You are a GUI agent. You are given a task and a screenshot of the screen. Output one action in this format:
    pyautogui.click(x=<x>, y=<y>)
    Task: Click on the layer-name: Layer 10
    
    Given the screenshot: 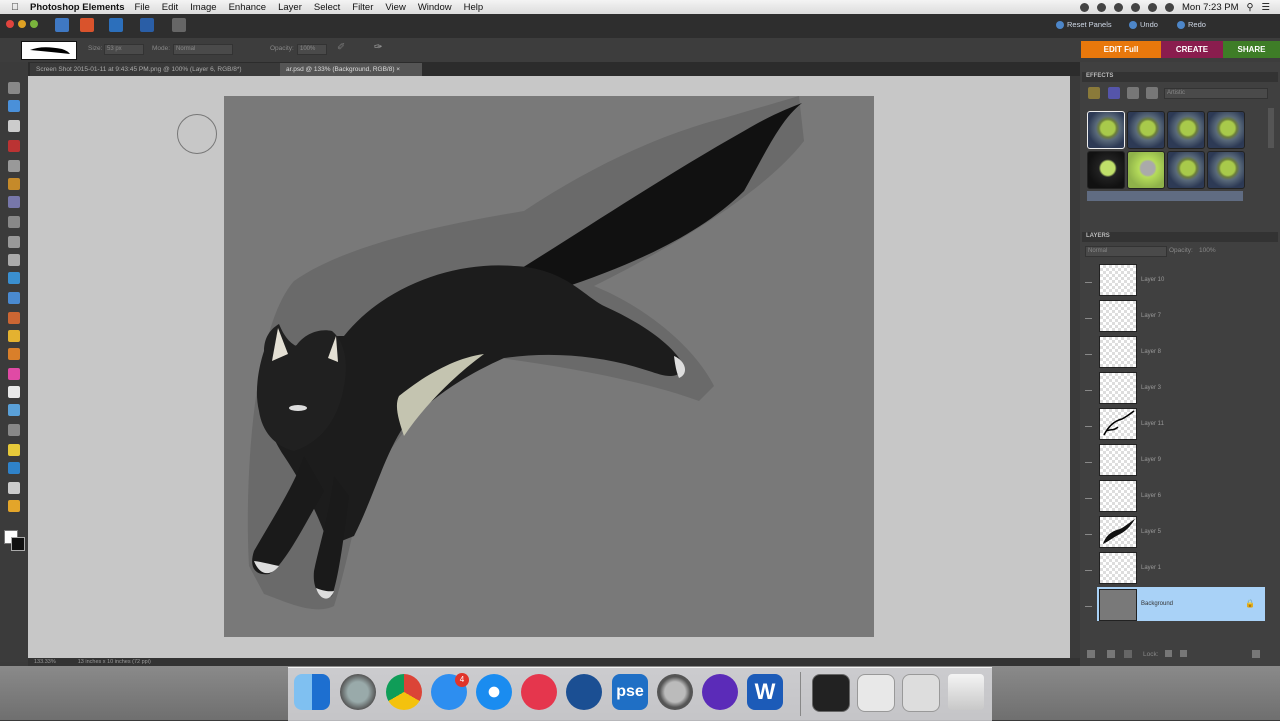 What is the action you would take?
    pyautogui.click(x=1152, y=280)
    